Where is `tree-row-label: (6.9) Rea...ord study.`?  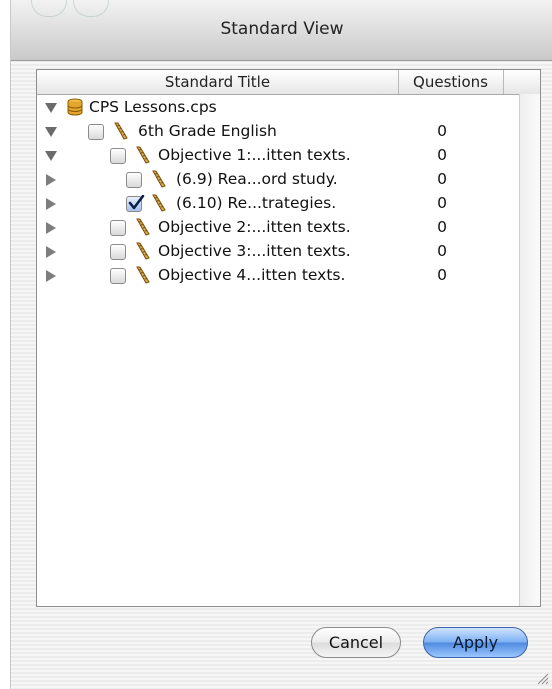
tree-row-label: (6.9) Rea...ord study. is located at coordinates (257, 179).